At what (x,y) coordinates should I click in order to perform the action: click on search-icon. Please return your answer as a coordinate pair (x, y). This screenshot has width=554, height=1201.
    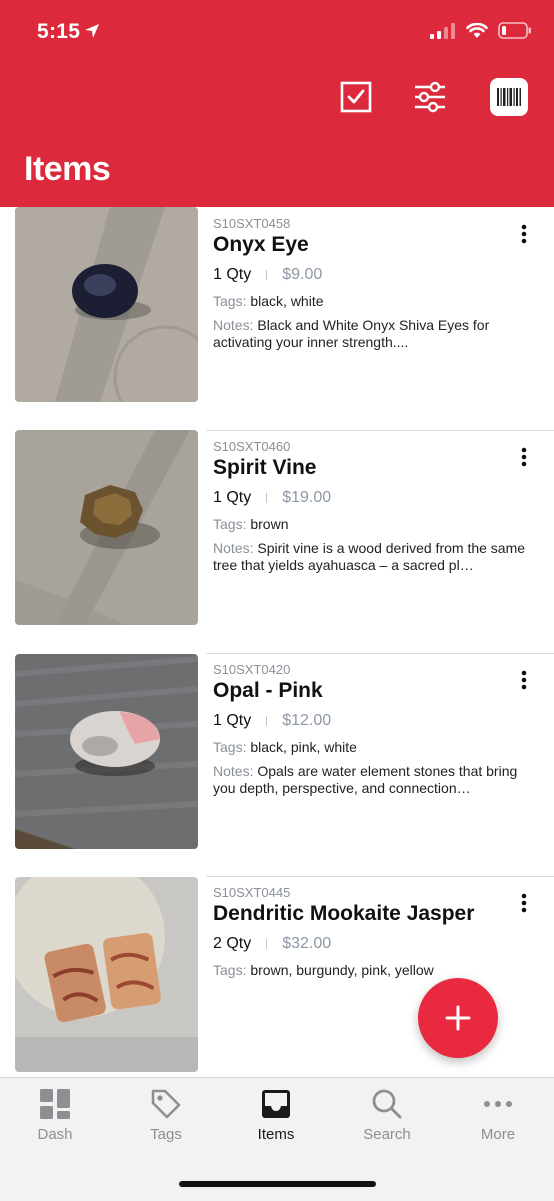
    Looking at the image, I should click on (387, 1104).